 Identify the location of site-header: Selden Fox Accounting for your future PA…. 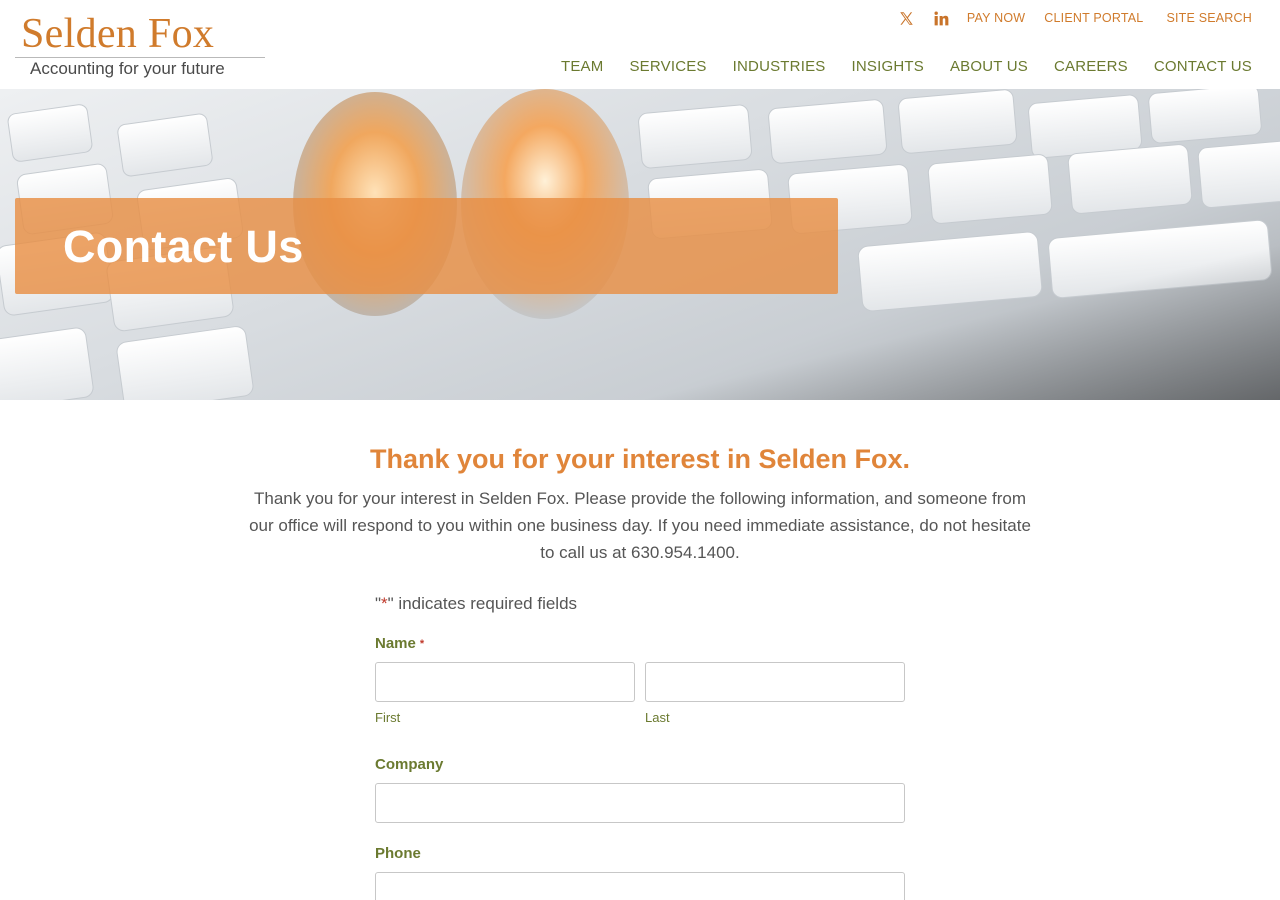
(640, 44).